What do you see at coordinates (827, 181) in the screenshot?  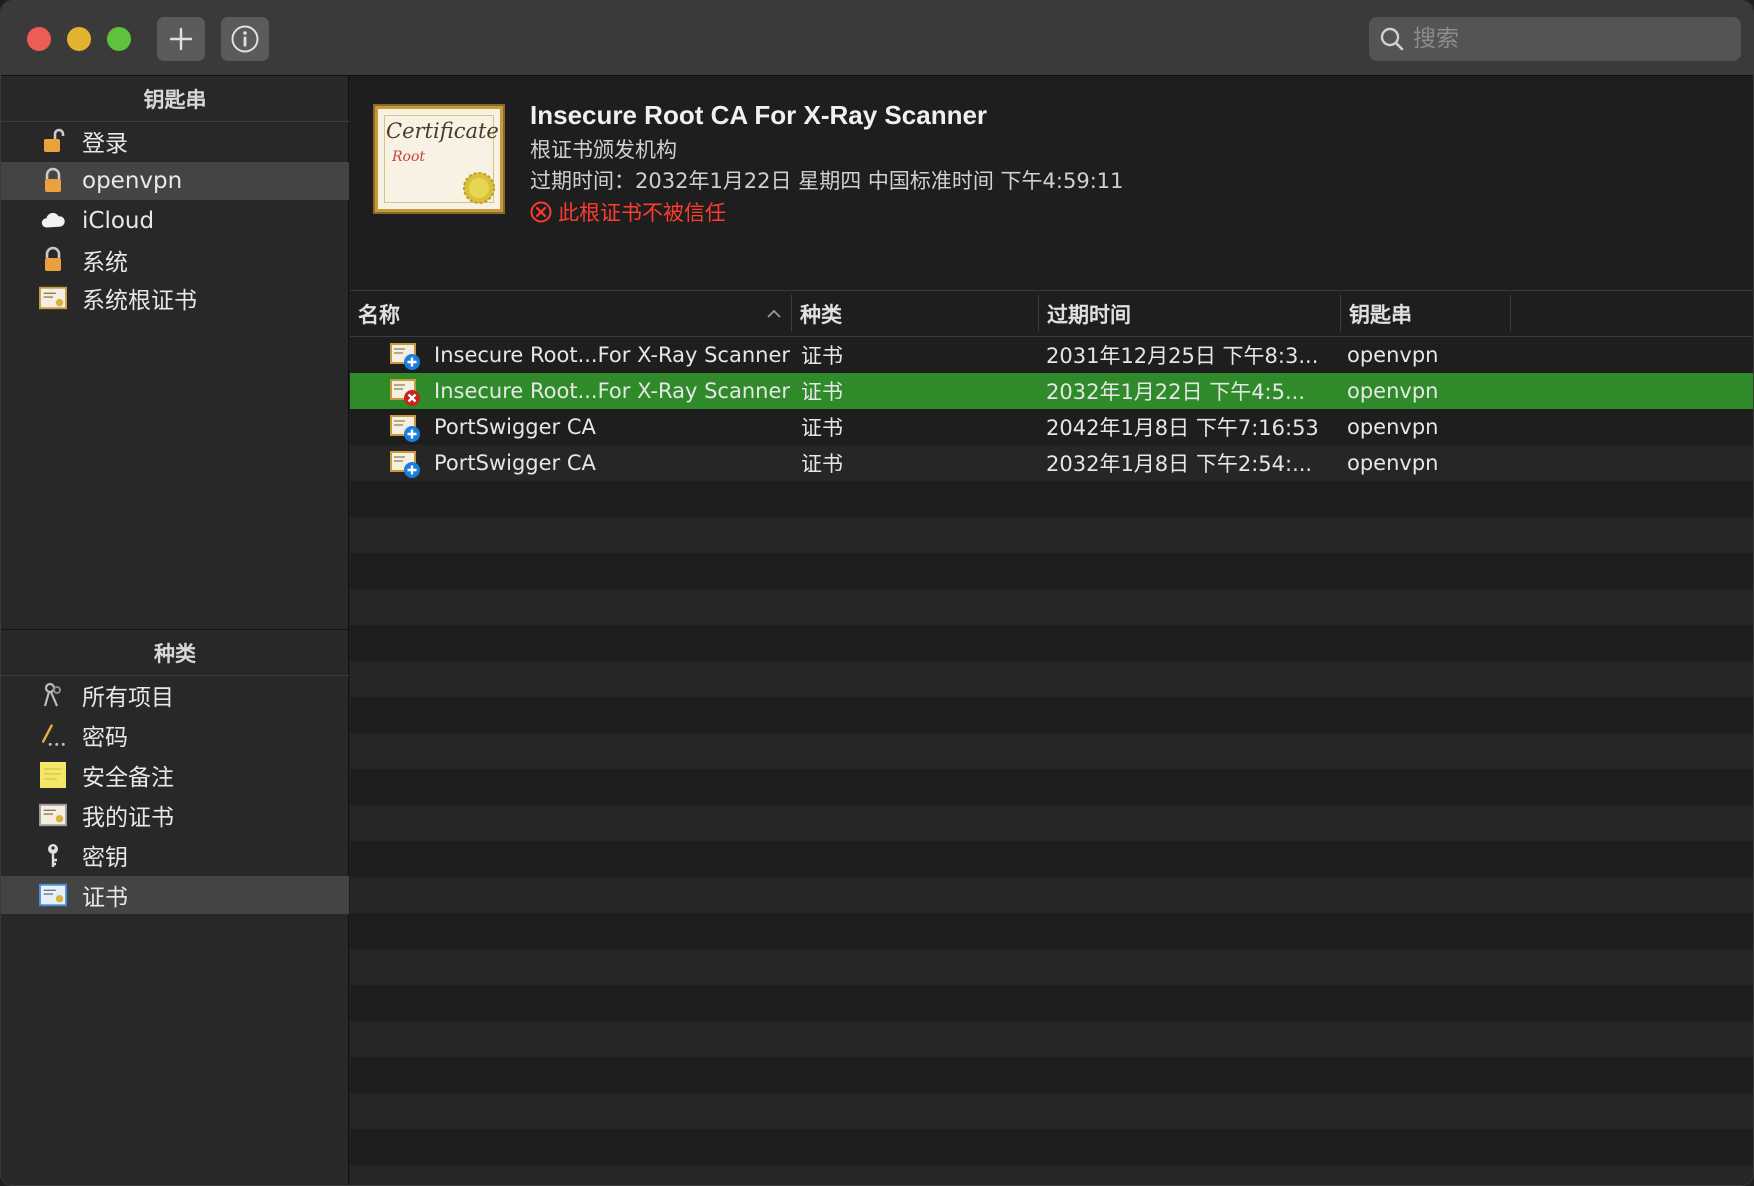 I see `certificate-expiry: 过期时间：2032年1月22日 星期四 中国标准时间 下午4:59:11` at bounding box center [827, 181].